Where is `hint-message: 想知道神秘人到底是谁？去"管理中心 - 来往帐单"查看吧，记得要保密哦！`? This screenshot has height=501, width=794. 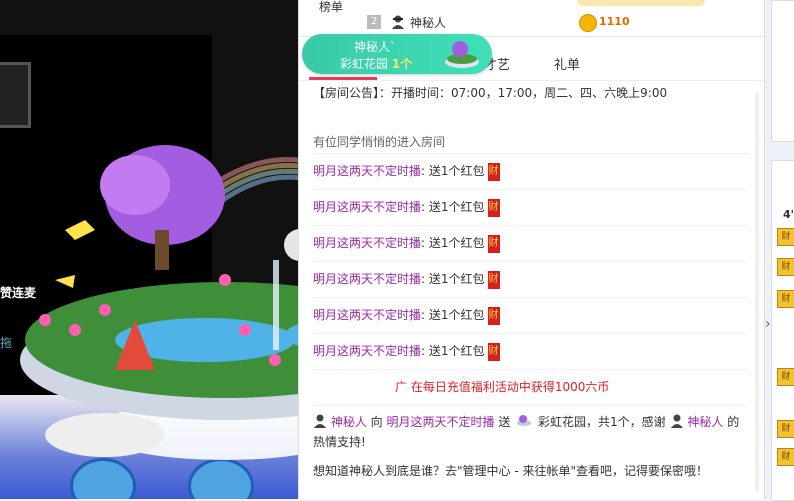 hint-message: 想知道神秘人到底是谁？去"管理中心 - 来往帐单"查看吧，记得要保密哦！ is located at coordinates (511, 471).